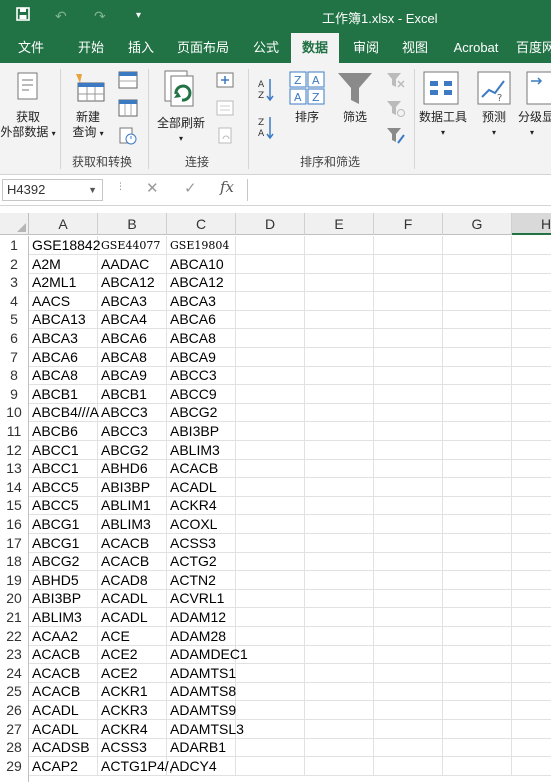 The image size is (551, 782). What do you see at coordinates (201, 320) in the screenshot?
I see `cell-c5: ABCA6` at bounding box center [201, 320].